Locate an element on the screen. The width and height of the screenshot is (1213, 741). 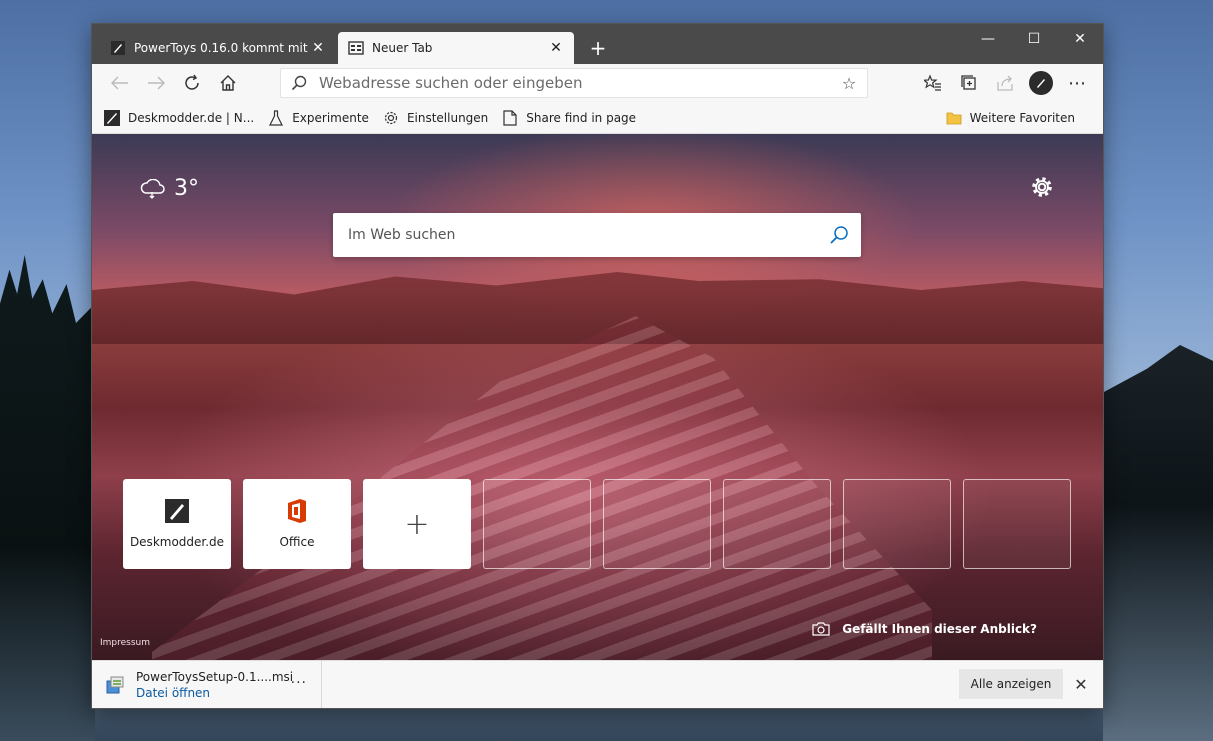
toolbar-right: ⋯ is located at coordinates (1005, 83).